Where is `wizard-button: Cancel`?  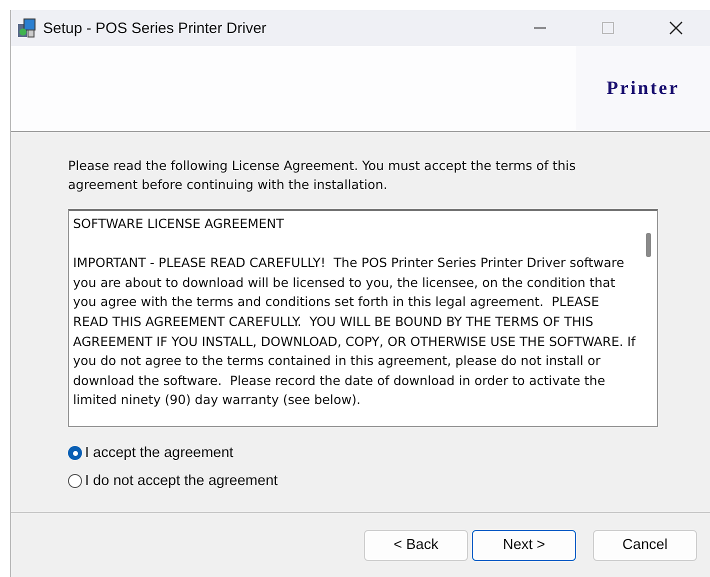
wizard-button: Cancel is located at coordinates (645, 545).